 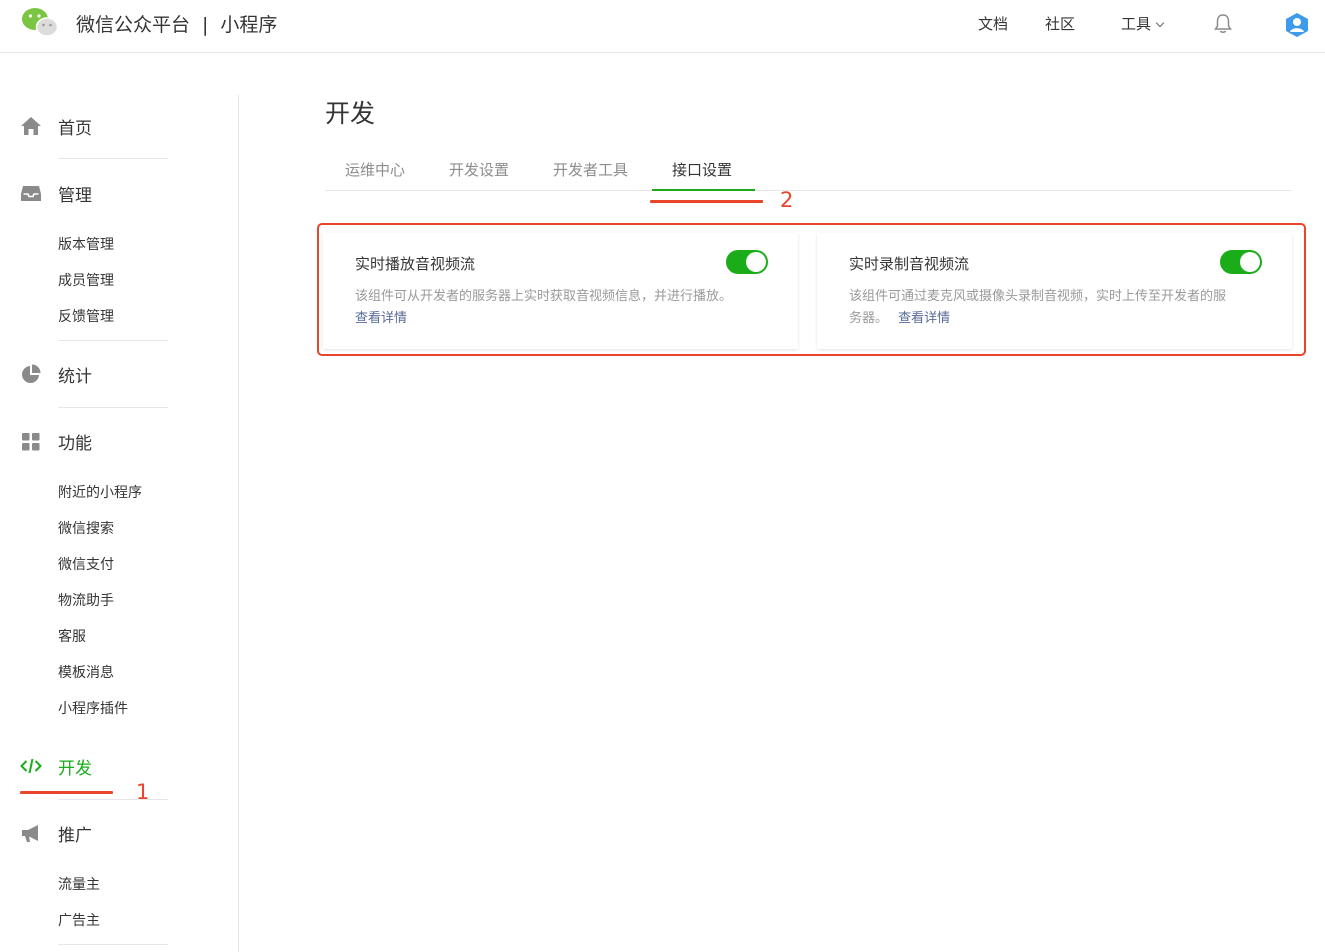 I want to click on card-description: 该组件可通过麦克风或摄像头录制音视频，实时上传至开发者的服 务器。 查看详情, so click(x=1061, y=308).